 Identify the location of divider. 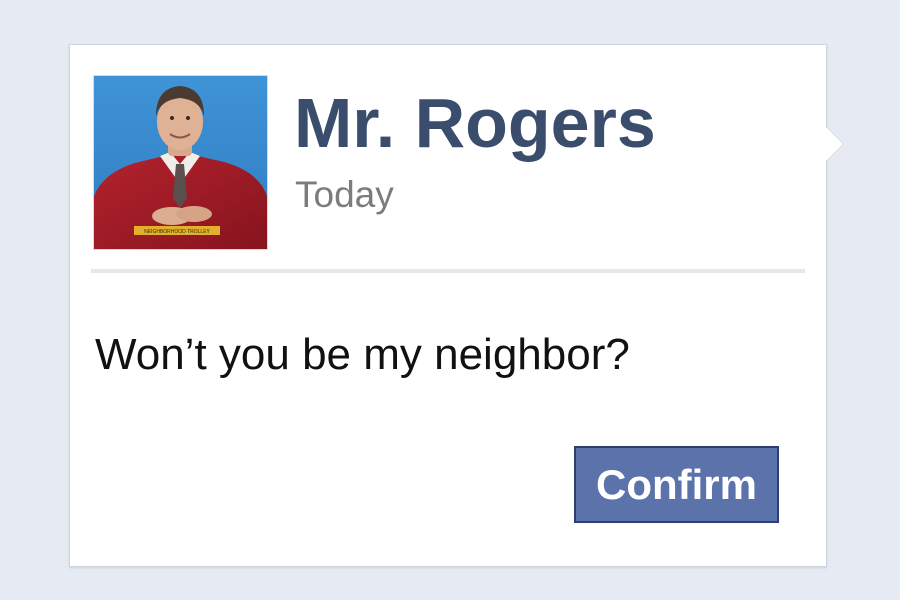
(448, 271).